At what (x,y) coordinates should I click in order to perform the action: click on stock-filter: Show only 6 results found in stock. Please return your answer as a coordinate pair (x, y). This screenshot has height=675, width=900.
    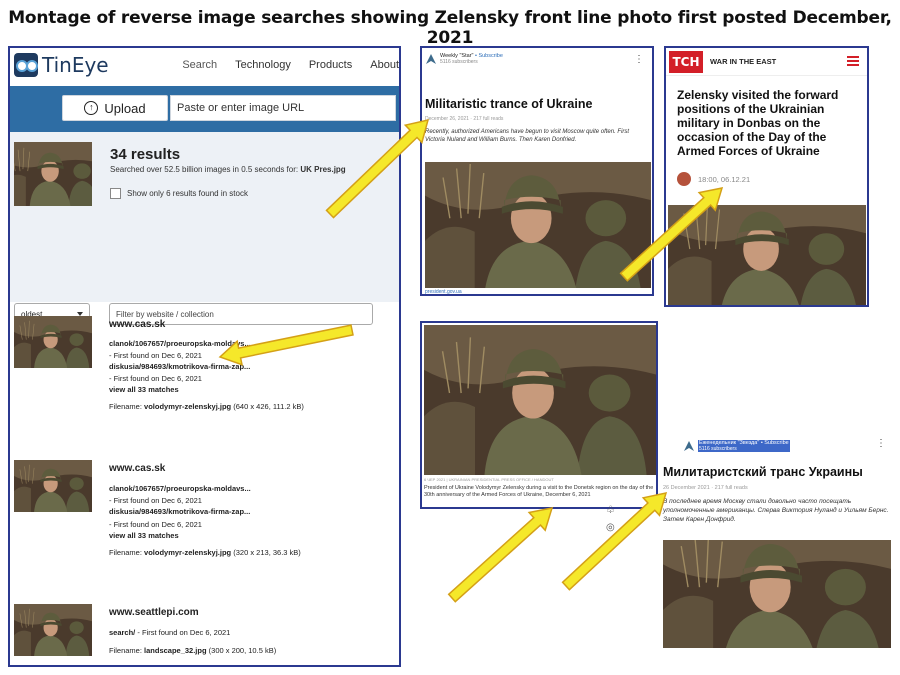
    Looking at the image, I should click on (179, 193).